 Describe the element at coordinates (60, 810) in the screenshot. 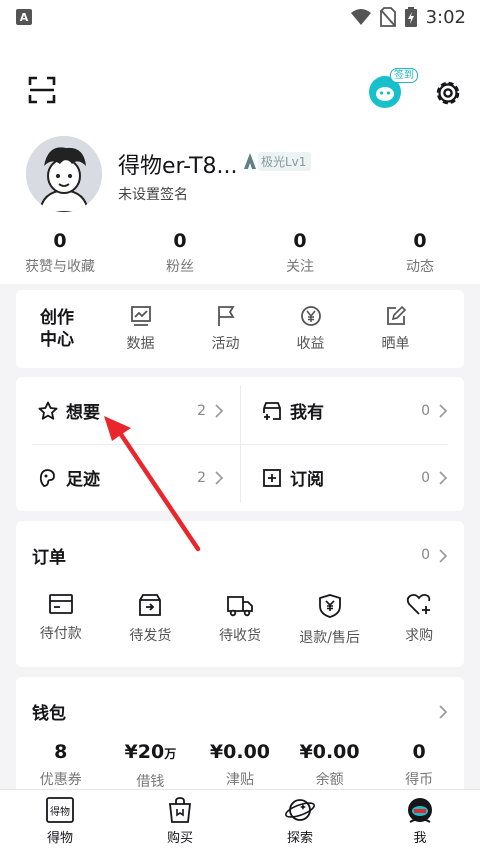

I see `dewu-icon: 得物` at that location.